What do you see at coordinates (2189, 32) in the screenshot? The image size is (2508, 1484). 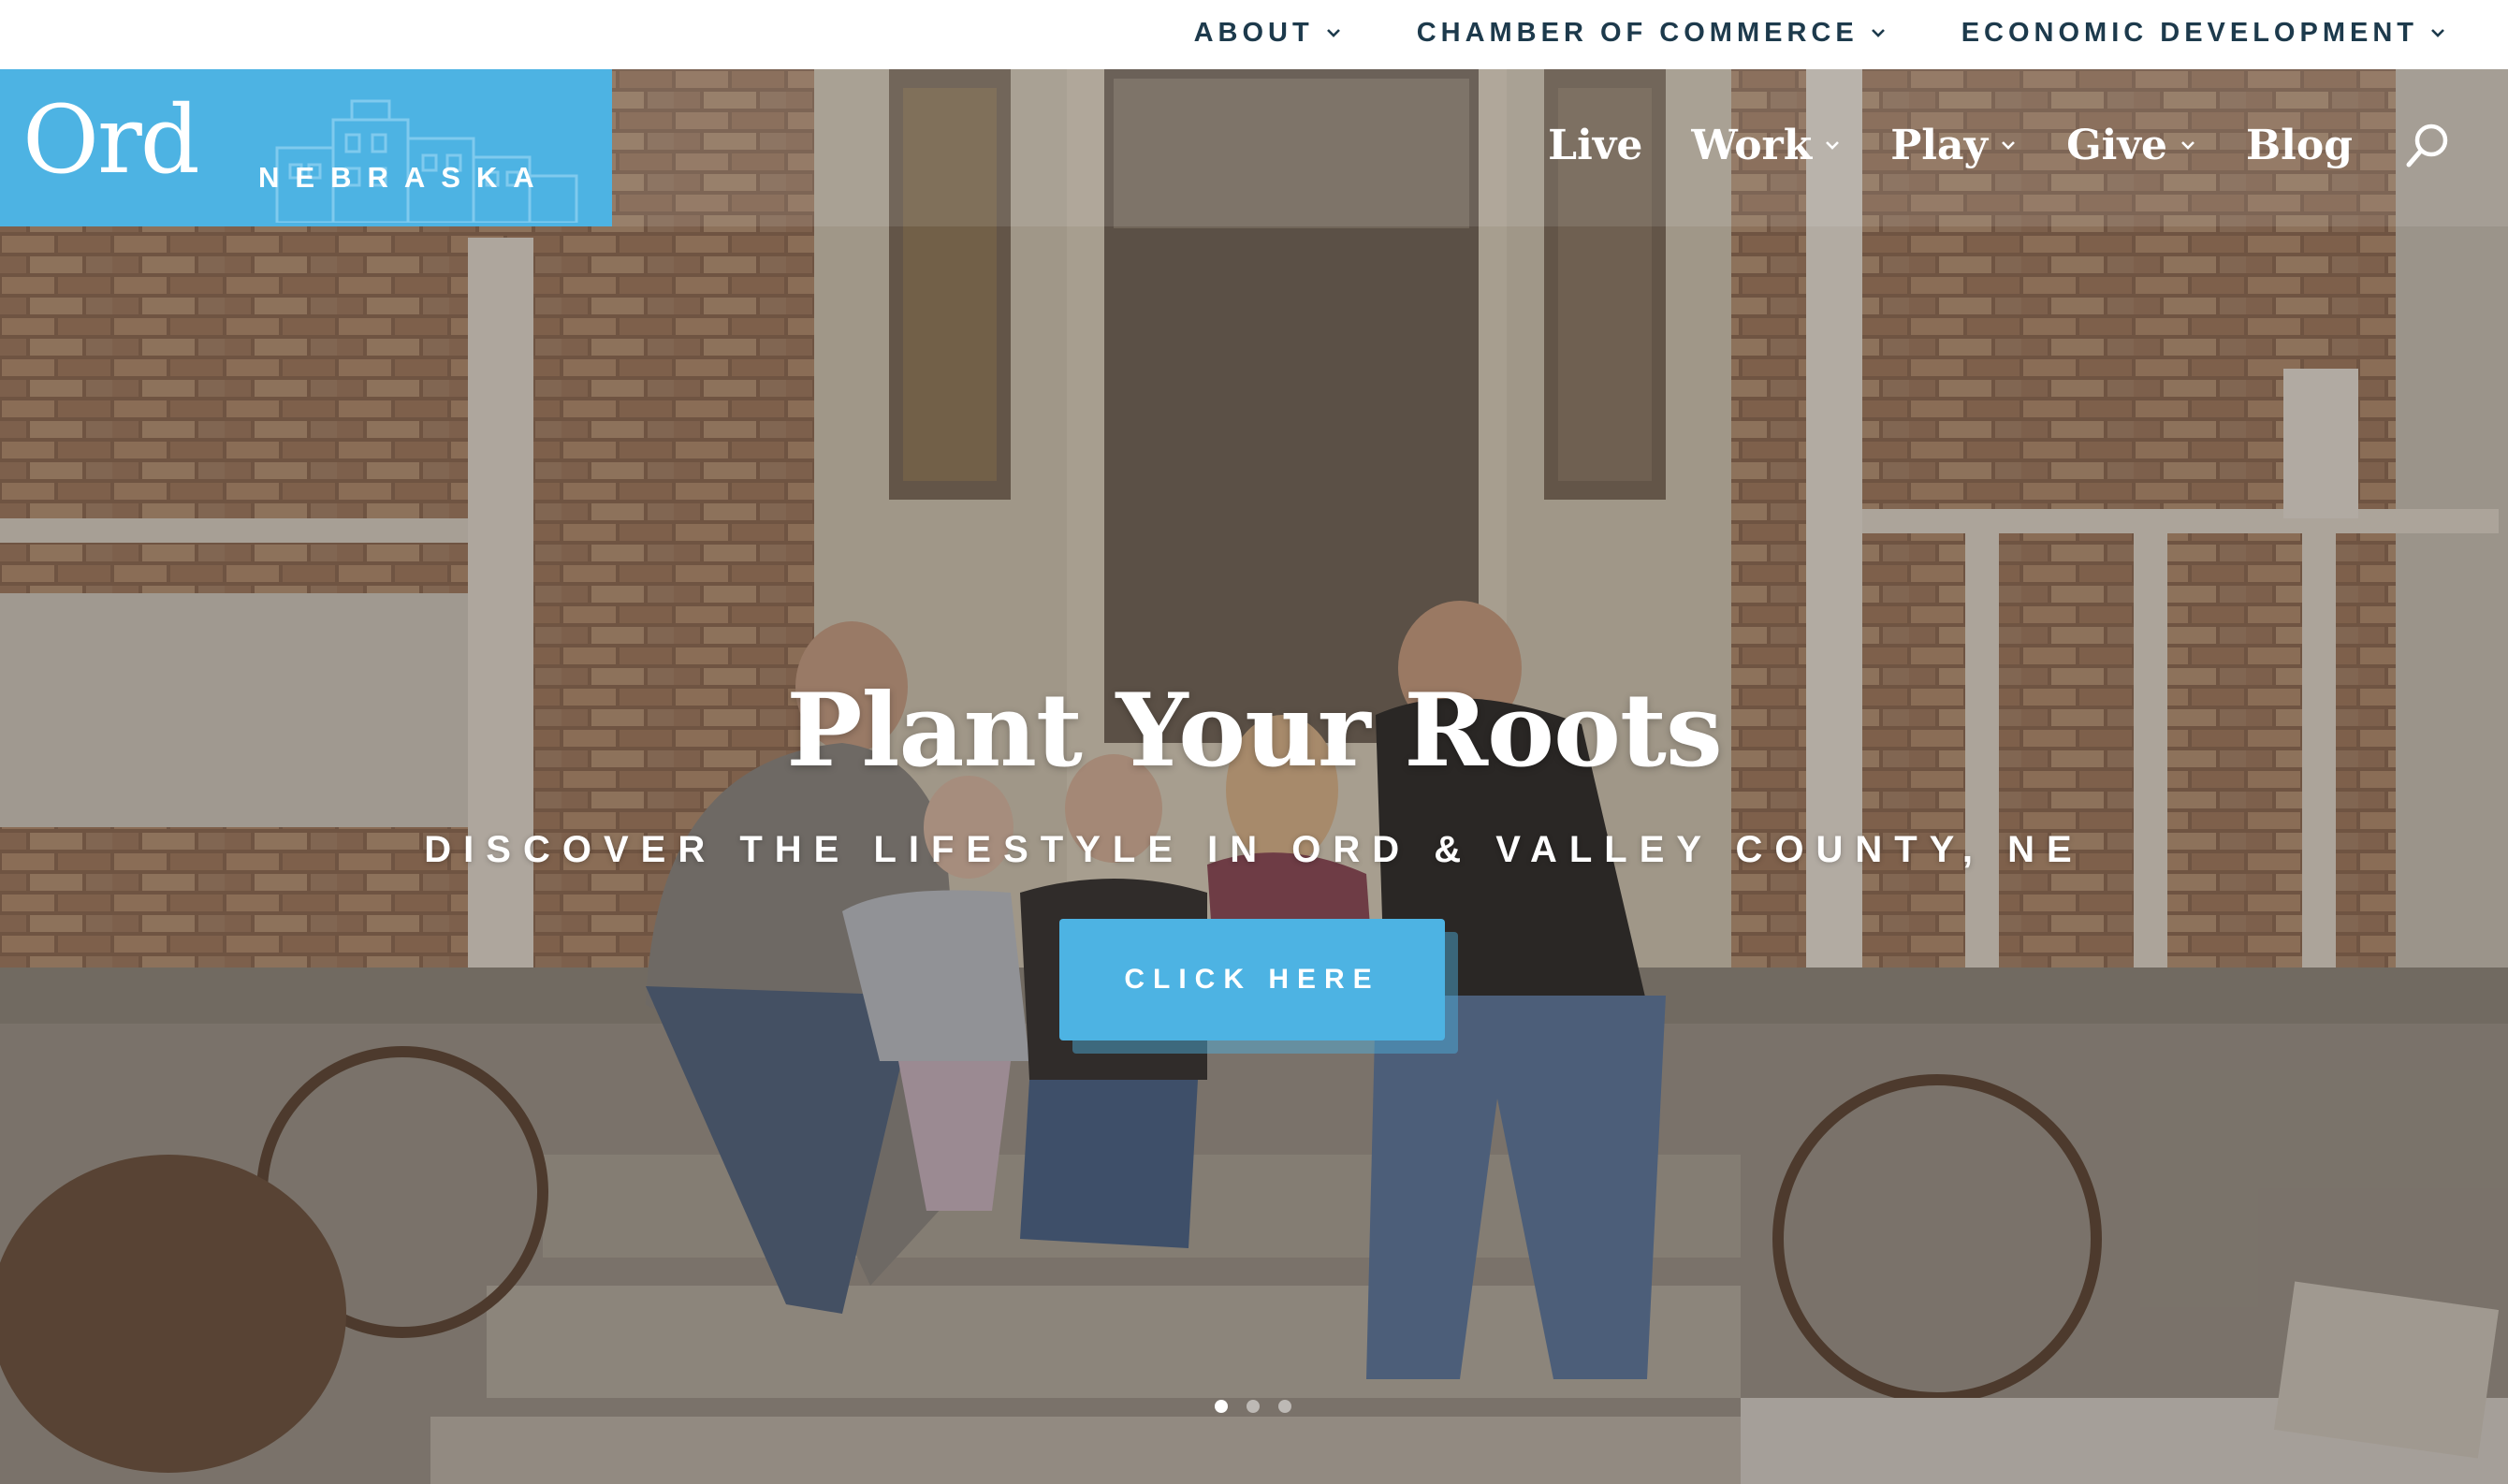 I see `topnav-economic-label: ECONOMIC DEVELOPMENT` at bounding box center [2189, 32].